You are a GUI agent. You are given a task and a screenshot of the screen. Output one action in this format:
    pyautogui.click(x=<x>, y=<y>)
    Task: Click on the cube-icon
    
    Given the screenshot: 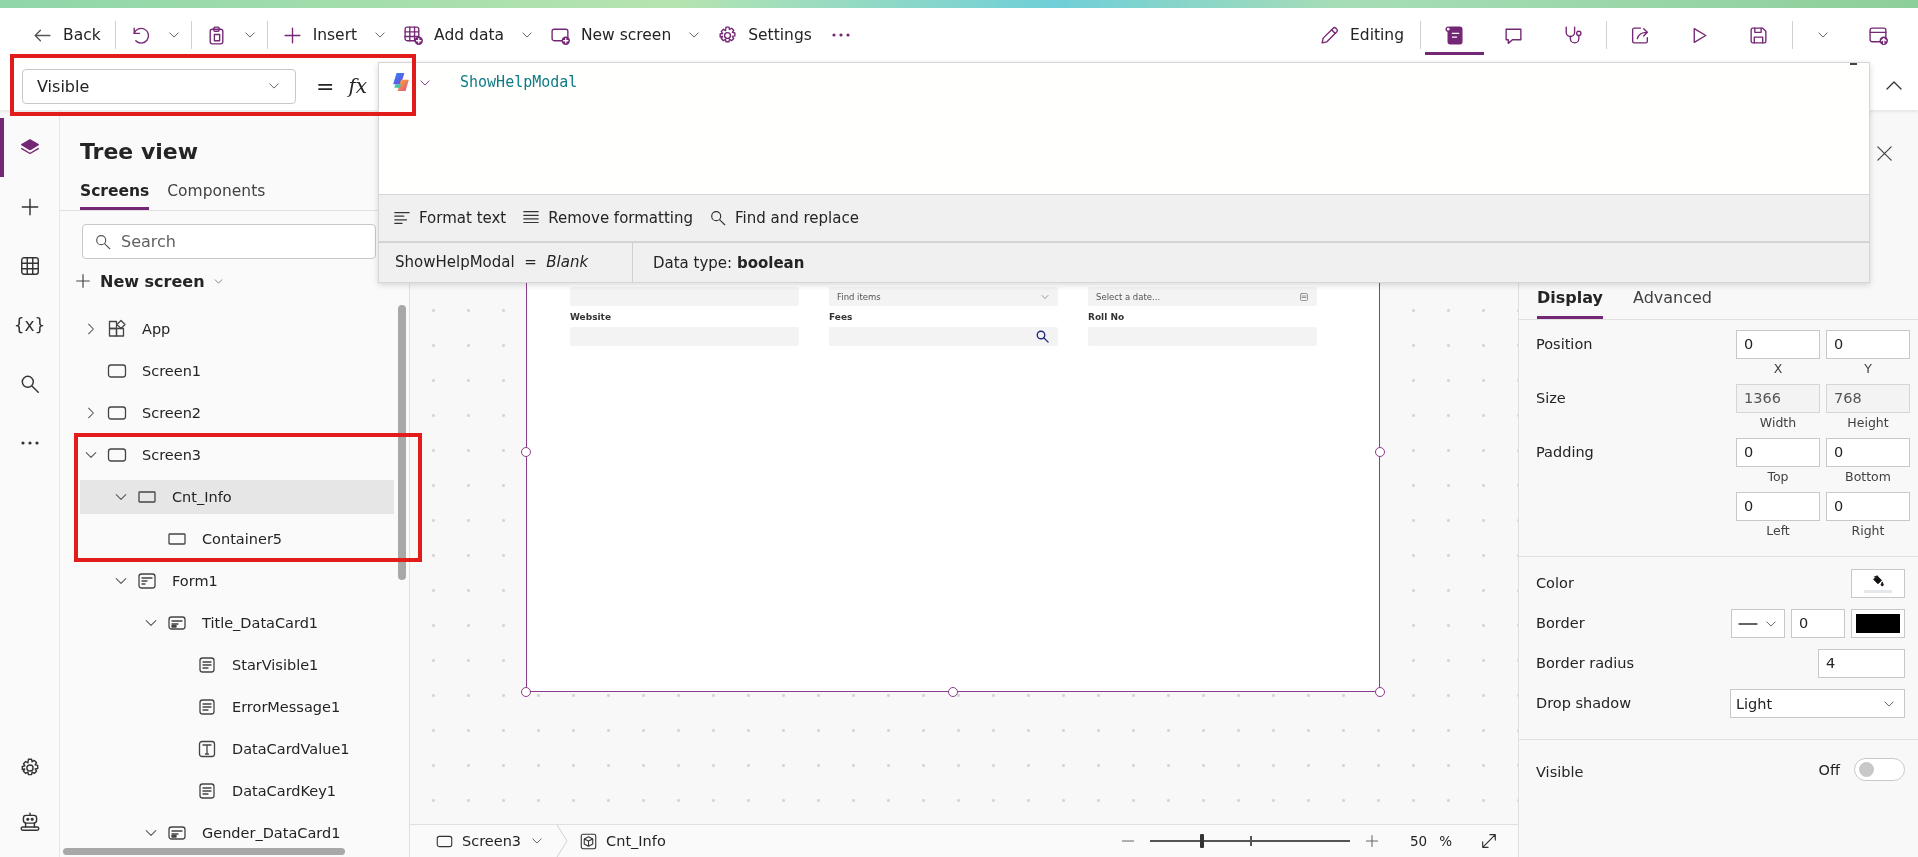 What is the action you would take?
    pyautogui.click(x=589, y=841)
    